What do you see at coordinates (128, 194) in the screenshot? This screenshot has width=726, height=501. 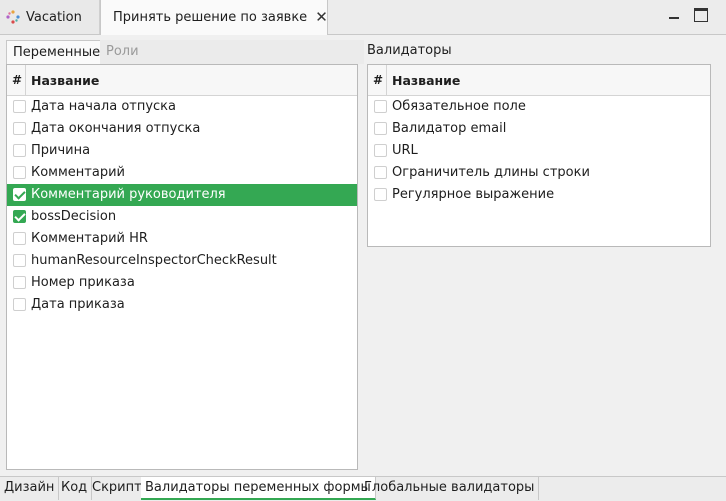 I see `row-label: Комментарий руководителя` at bounding box center [128, 194].